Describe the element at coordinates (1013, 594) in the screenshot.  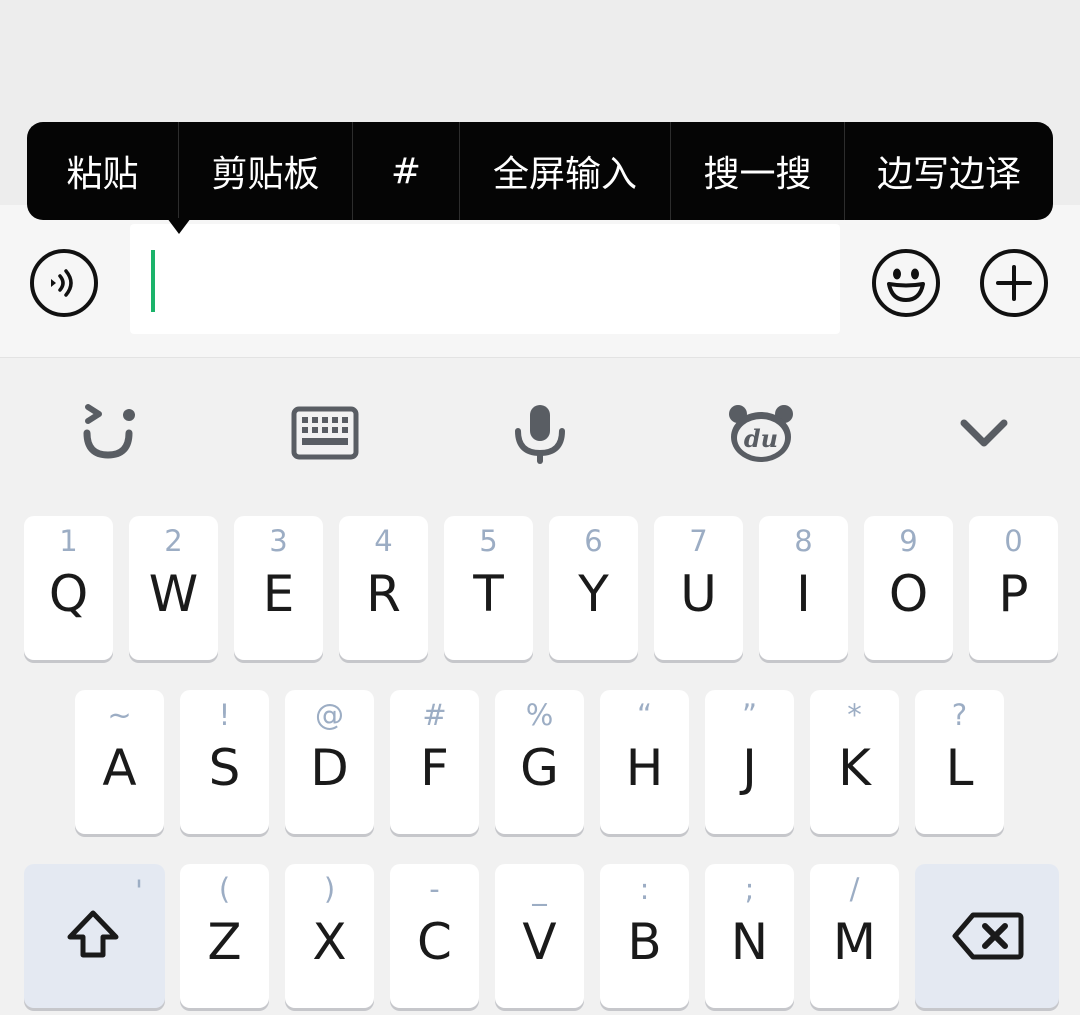
I see `key-label: P` at that location.